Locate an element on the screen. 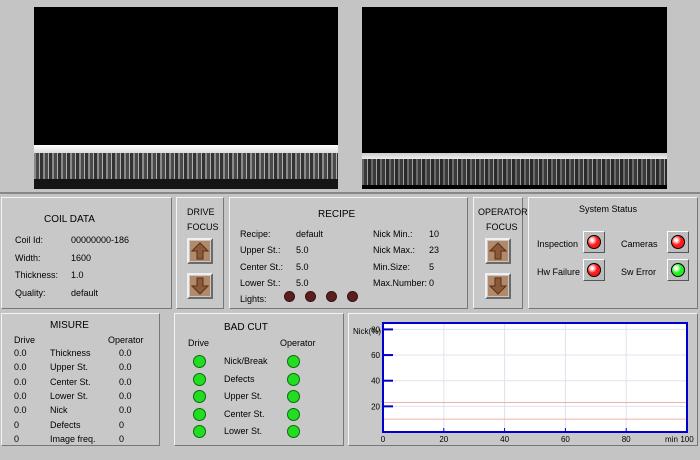  chart-x-tick-label: 60 is located at coordinates (565, 439).